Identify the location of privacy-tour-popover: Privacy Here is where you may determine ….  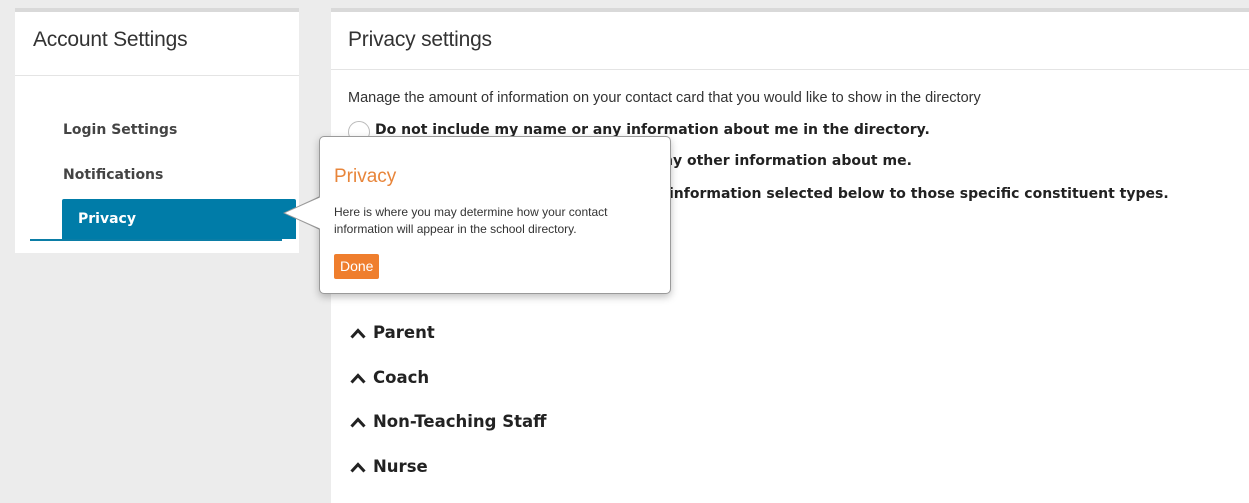
(495, 215).